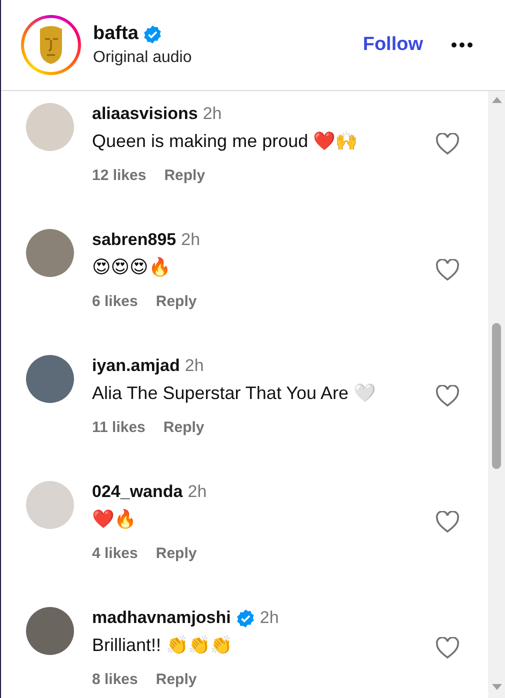 Image resolution: width=505 pixels, height=698 pixels. What do you see at coordinates (132, 267) in the screenshot?
I see `comment-text: 😍😍😍🔥` at bounding box center [132, 267].